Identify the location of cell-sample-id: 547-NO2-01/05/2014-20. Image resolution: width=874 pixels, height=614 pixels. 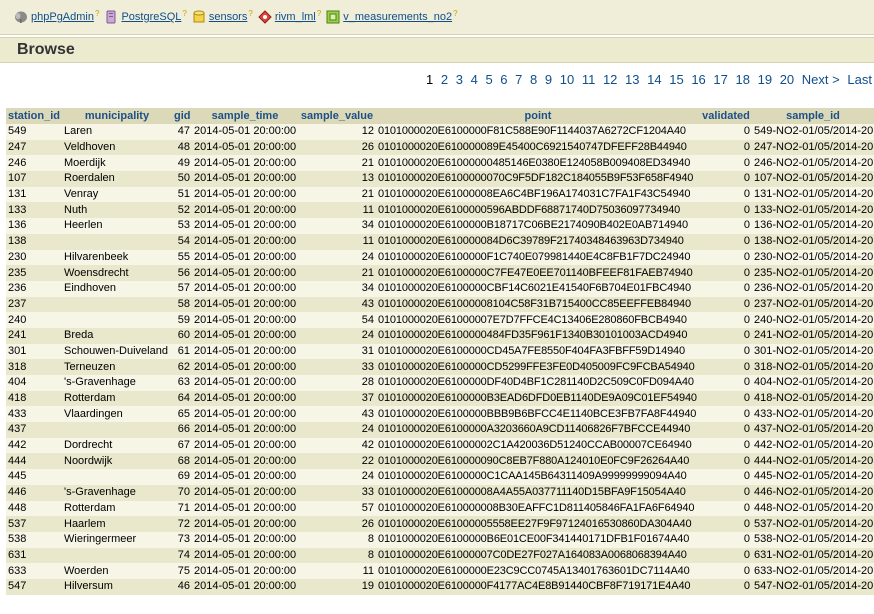
(813, 586).